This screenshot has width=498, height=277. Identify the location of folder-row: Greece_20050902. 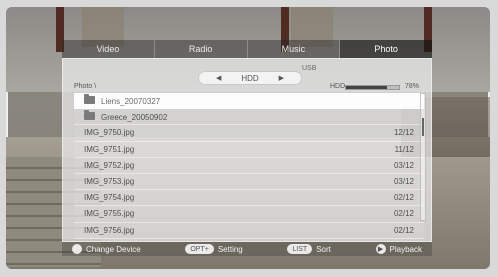
(249, 117).